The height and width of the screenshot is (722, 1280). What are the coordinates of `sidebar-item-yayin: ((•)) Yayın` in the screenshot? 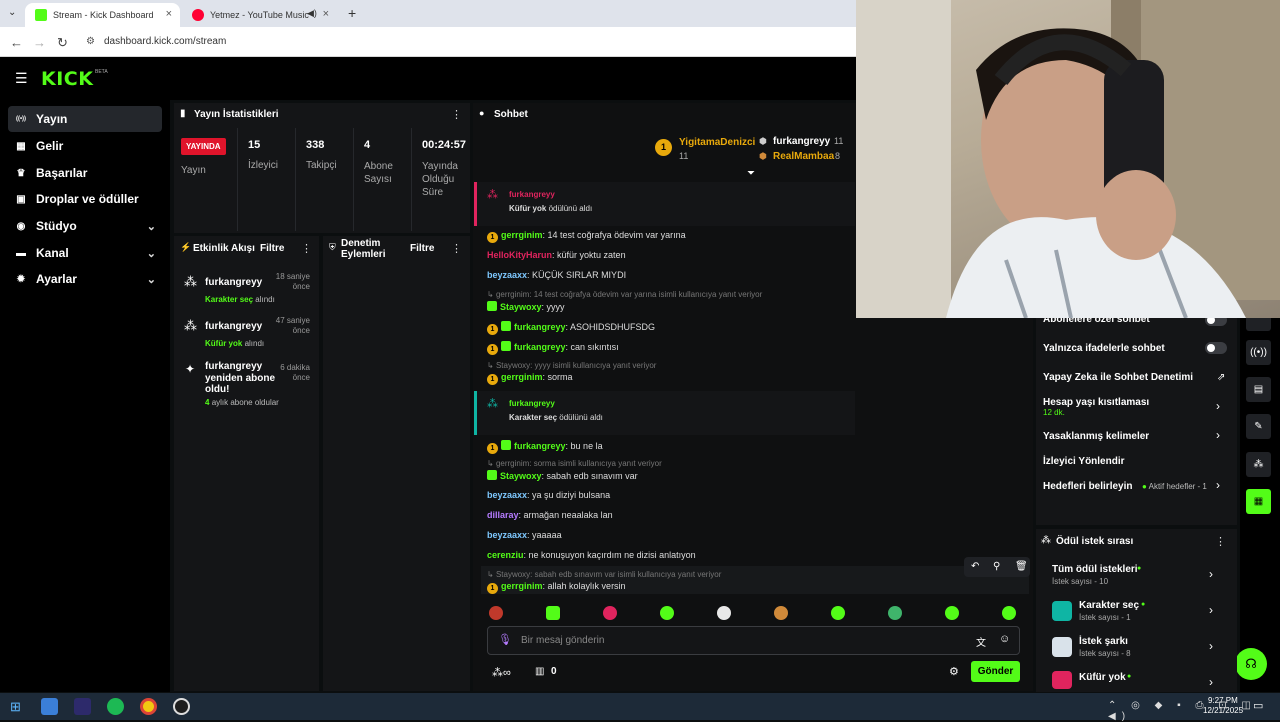 It's located at (85, 119).